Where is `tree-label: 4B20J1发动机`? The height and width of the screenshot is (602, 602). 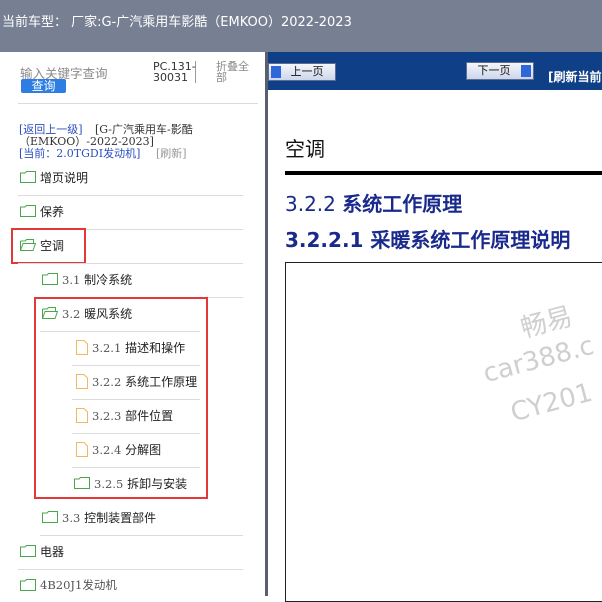
tree-label: 4B20J1发动机 is located at coordinates (78, 585).